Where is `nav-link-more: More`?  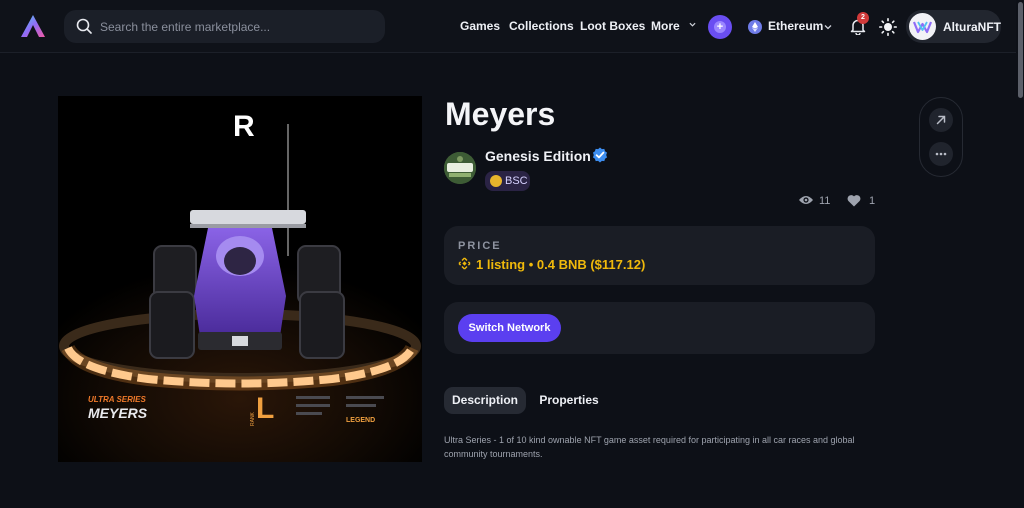 nav-link-more: More is located at coordinates (673, 26).